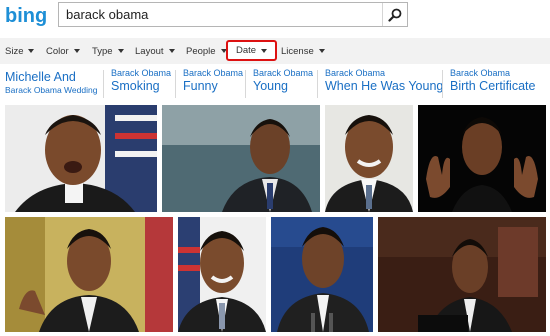 The image size is (550, 336). What do you see at coordinates (149, 51) in the screenshot?
I see `filter-label: Layout` at bounding box center [149, 51].